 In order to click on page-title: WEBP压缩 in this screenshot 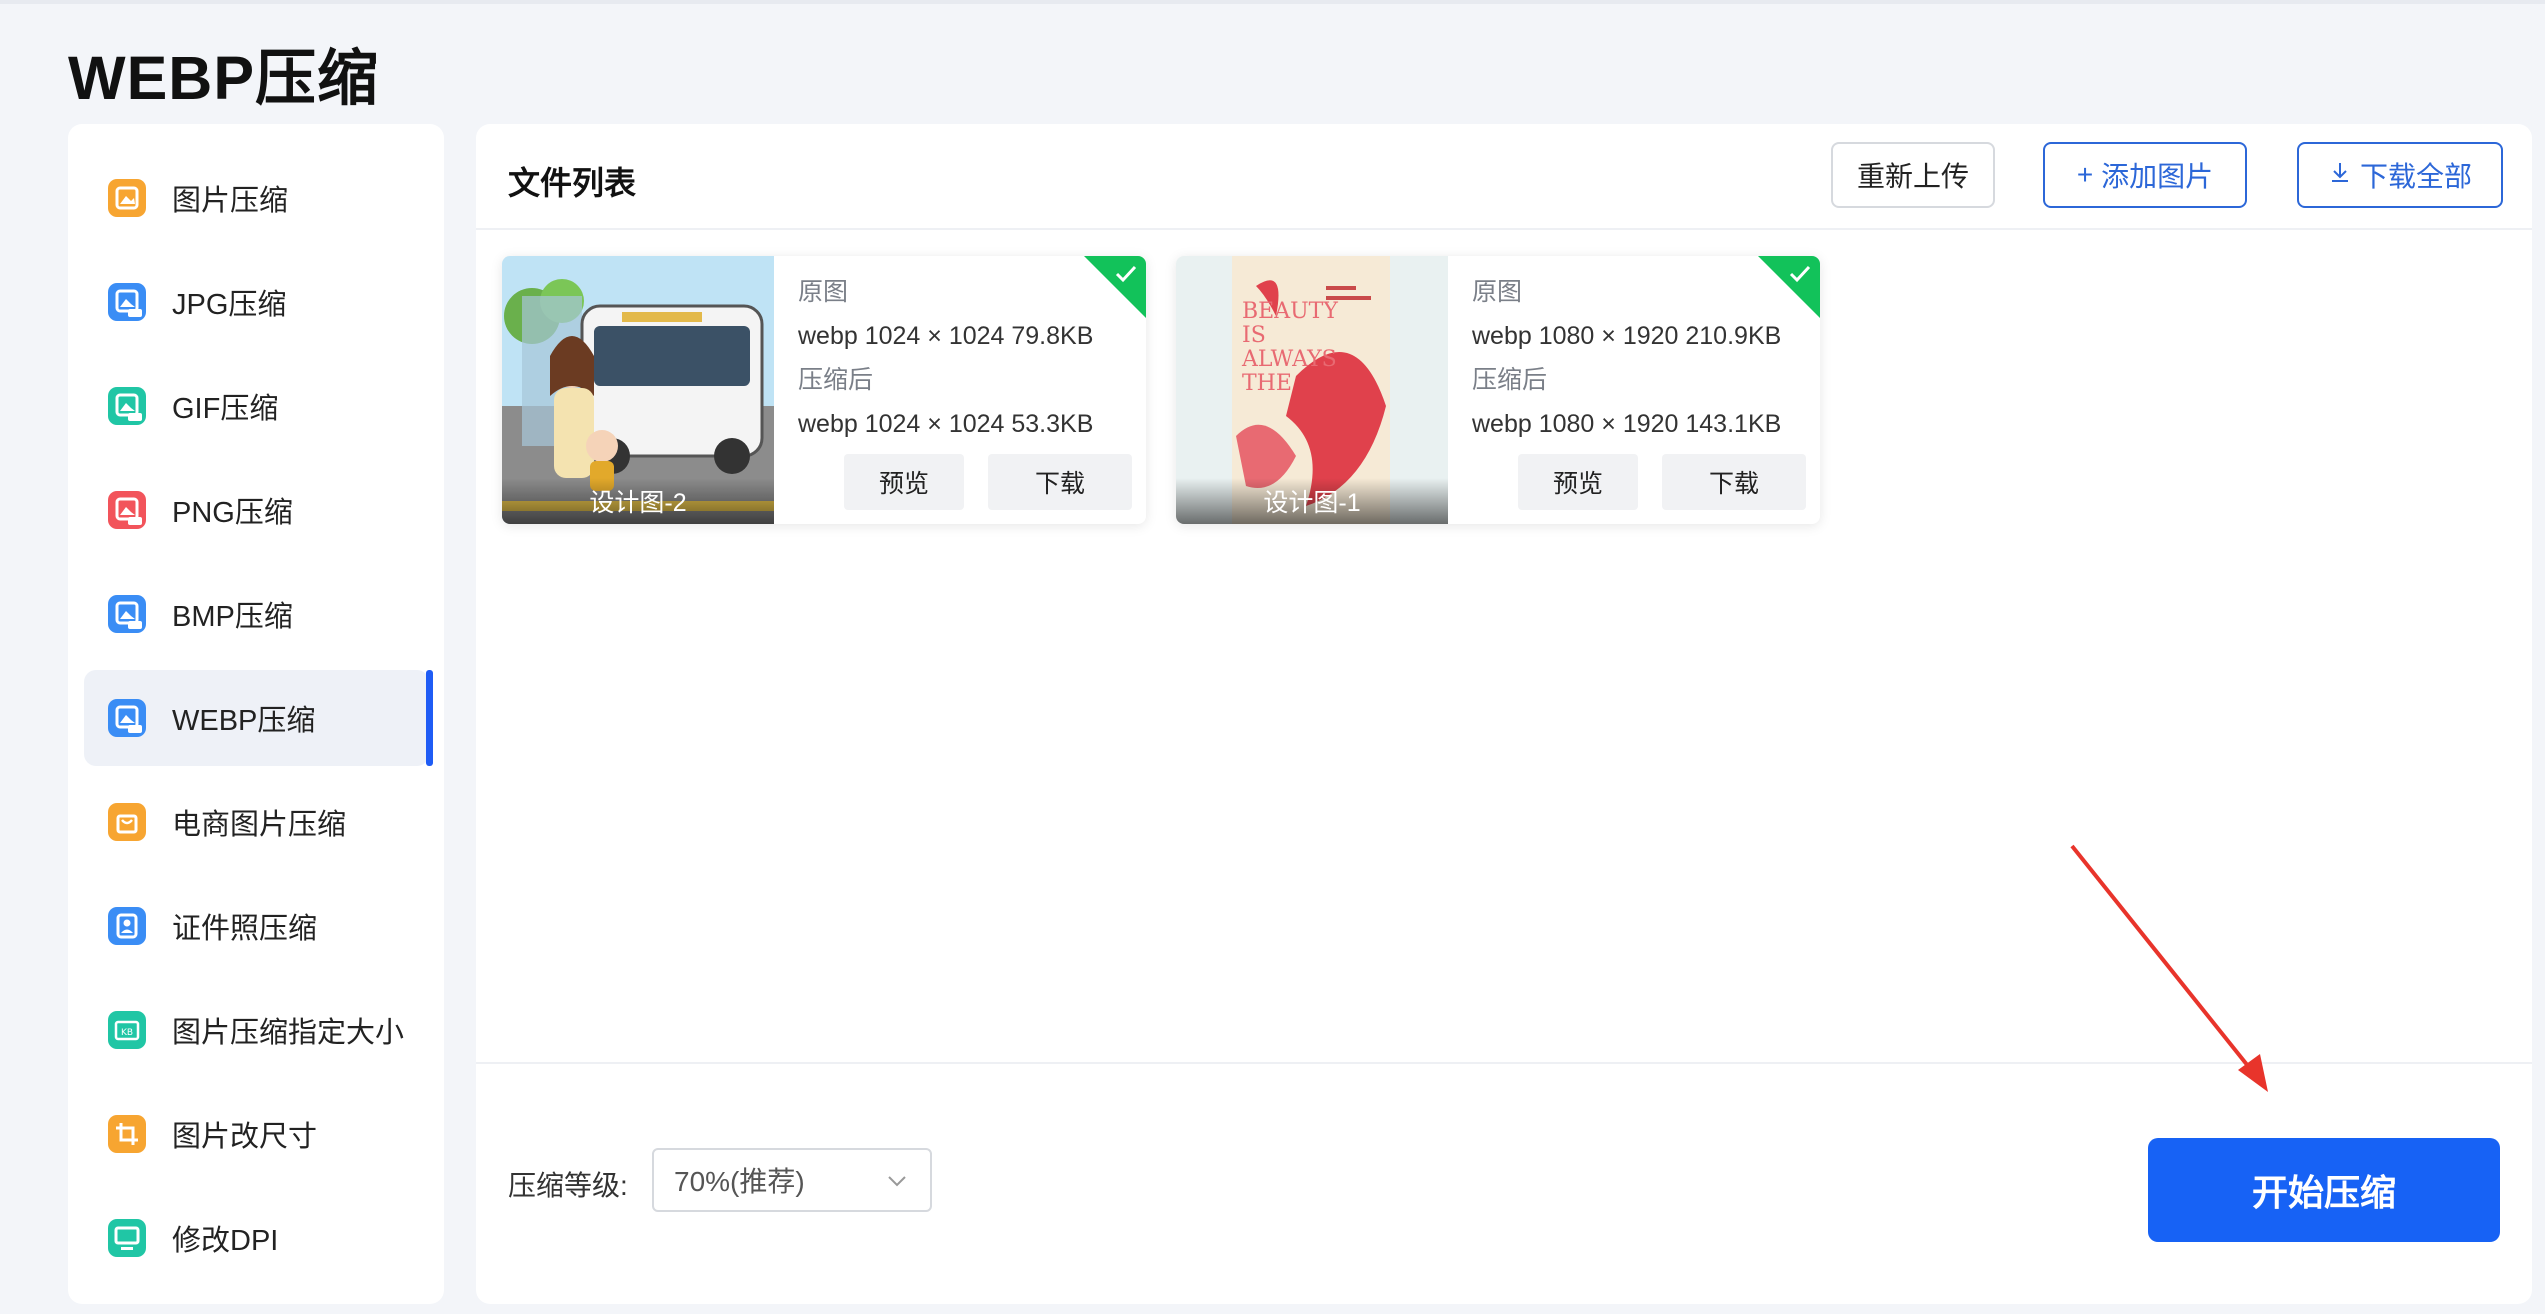, I will do `click(224, 78)`.